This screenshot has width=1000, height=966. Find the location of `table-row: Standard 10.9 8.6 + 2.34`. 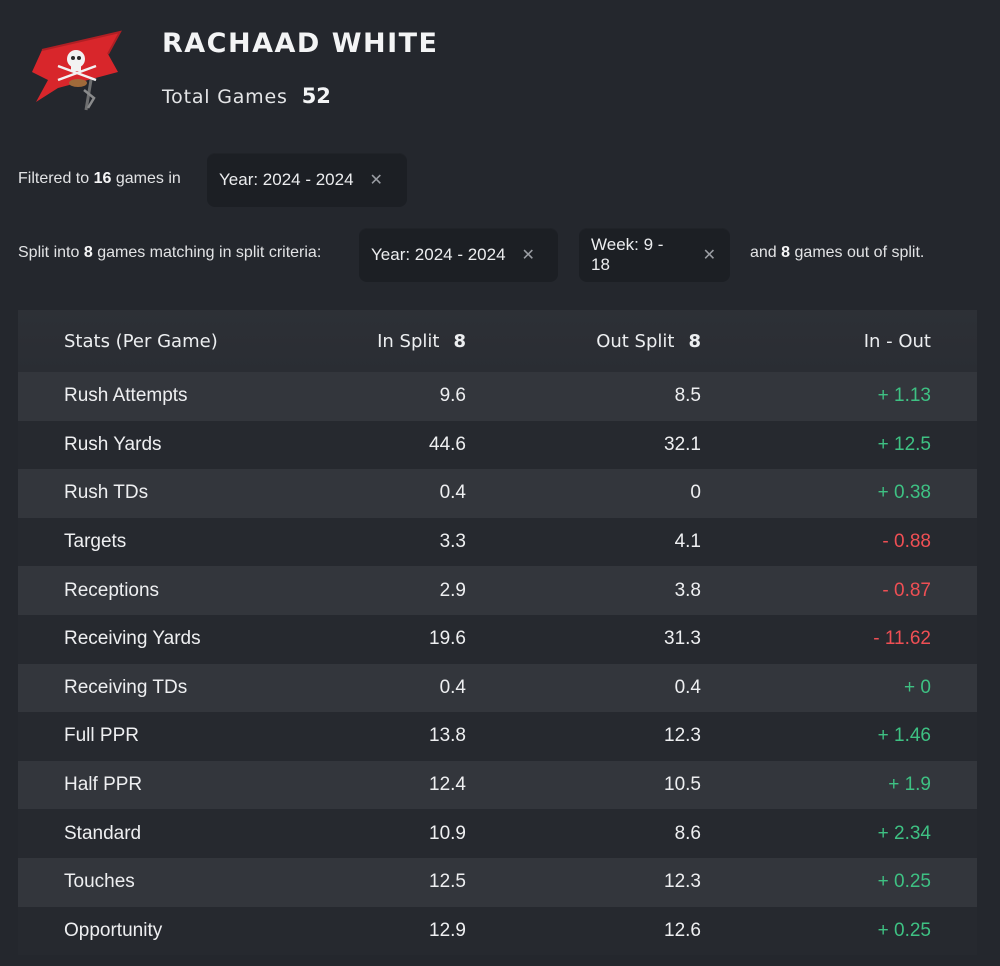

table-row: Standard 10.9 8.6 + 2.34 is located at coordinates (497, 833).